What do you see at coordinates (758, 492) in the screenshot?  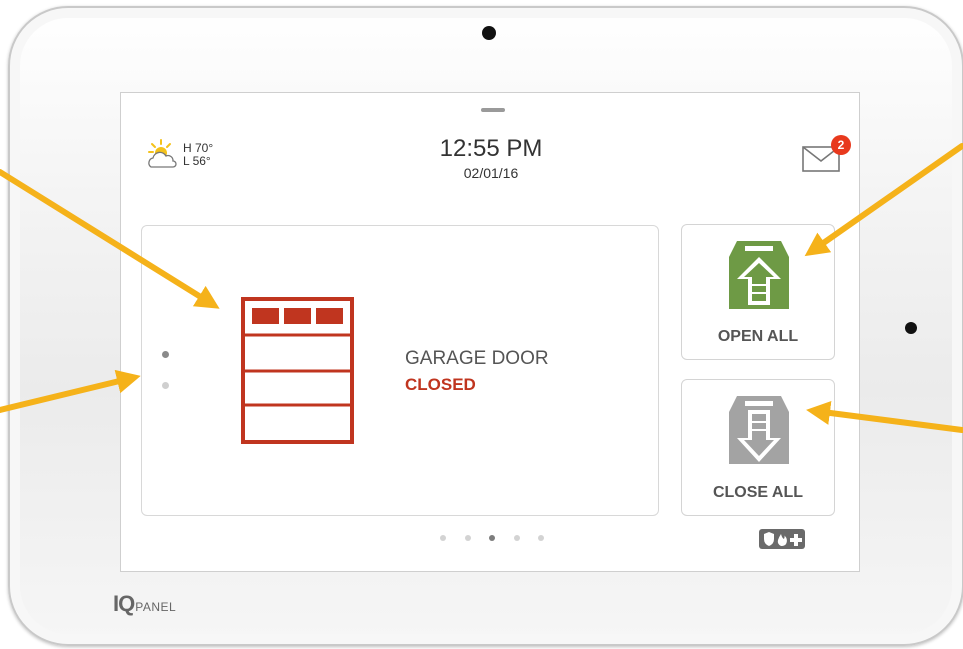 I see `close-all-label: CLOSE ALL` at bounding box center [758, 492].